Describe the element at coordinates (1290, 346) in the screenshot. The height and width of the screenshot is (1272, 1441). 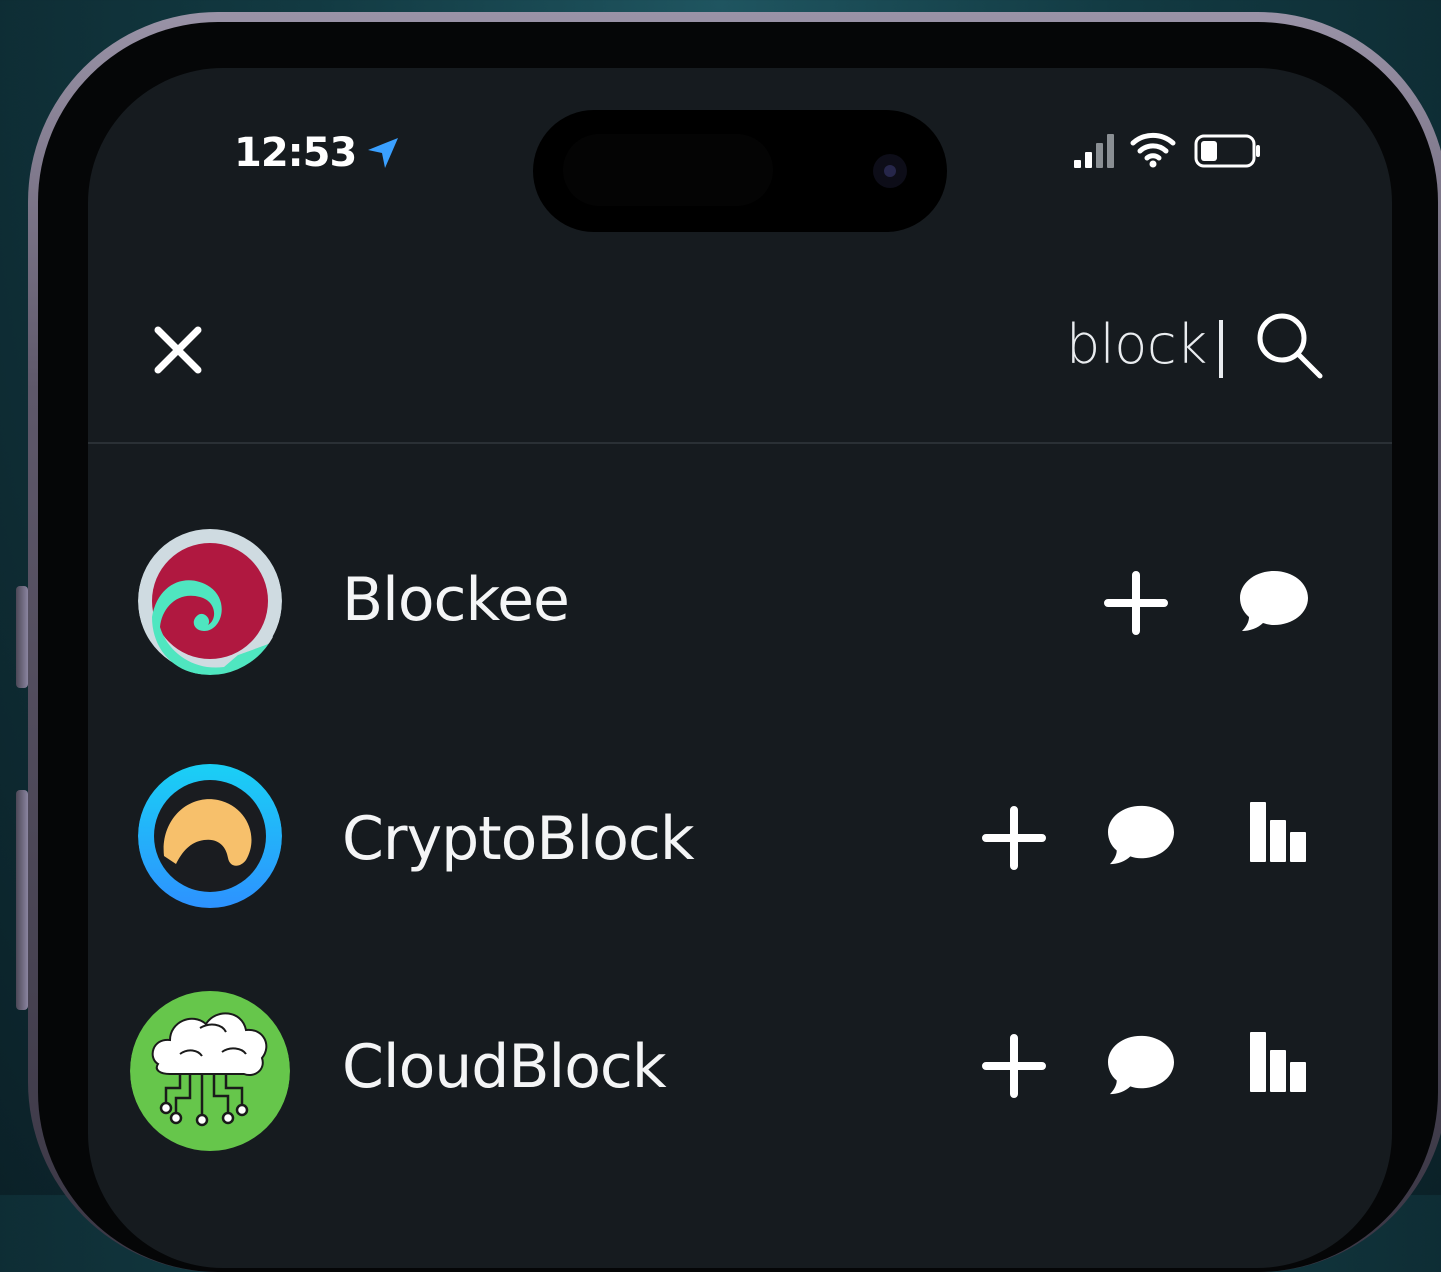
I see `search-icon` at that location.